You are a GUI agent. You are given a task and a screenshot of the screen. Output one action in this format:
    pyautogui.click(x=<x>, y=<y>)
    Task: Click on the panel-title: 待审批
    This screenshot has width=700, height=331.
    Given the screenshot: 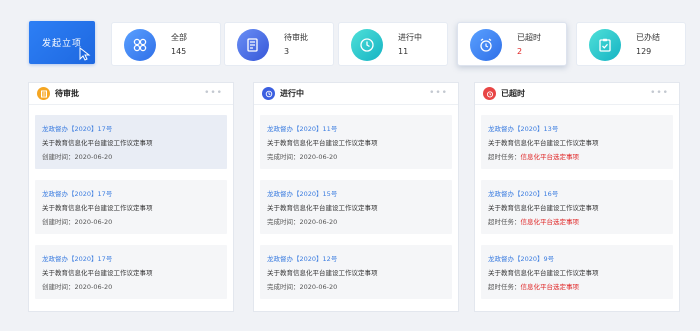 What is the action you would take?
    pyautogui.click(x=67, y=93)
    